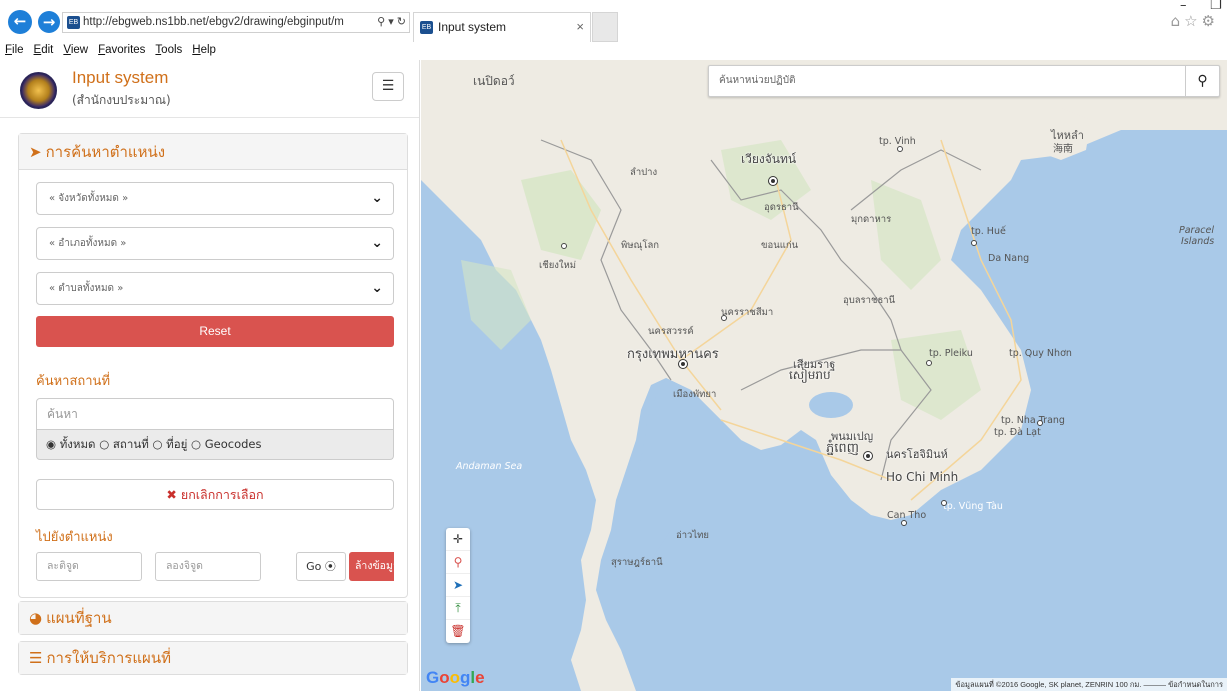 This screenshot has height=691, width=1227. Describe the element at coordinates (472, 27) in the screenshot. I see `tab-title: Input system` at that location.